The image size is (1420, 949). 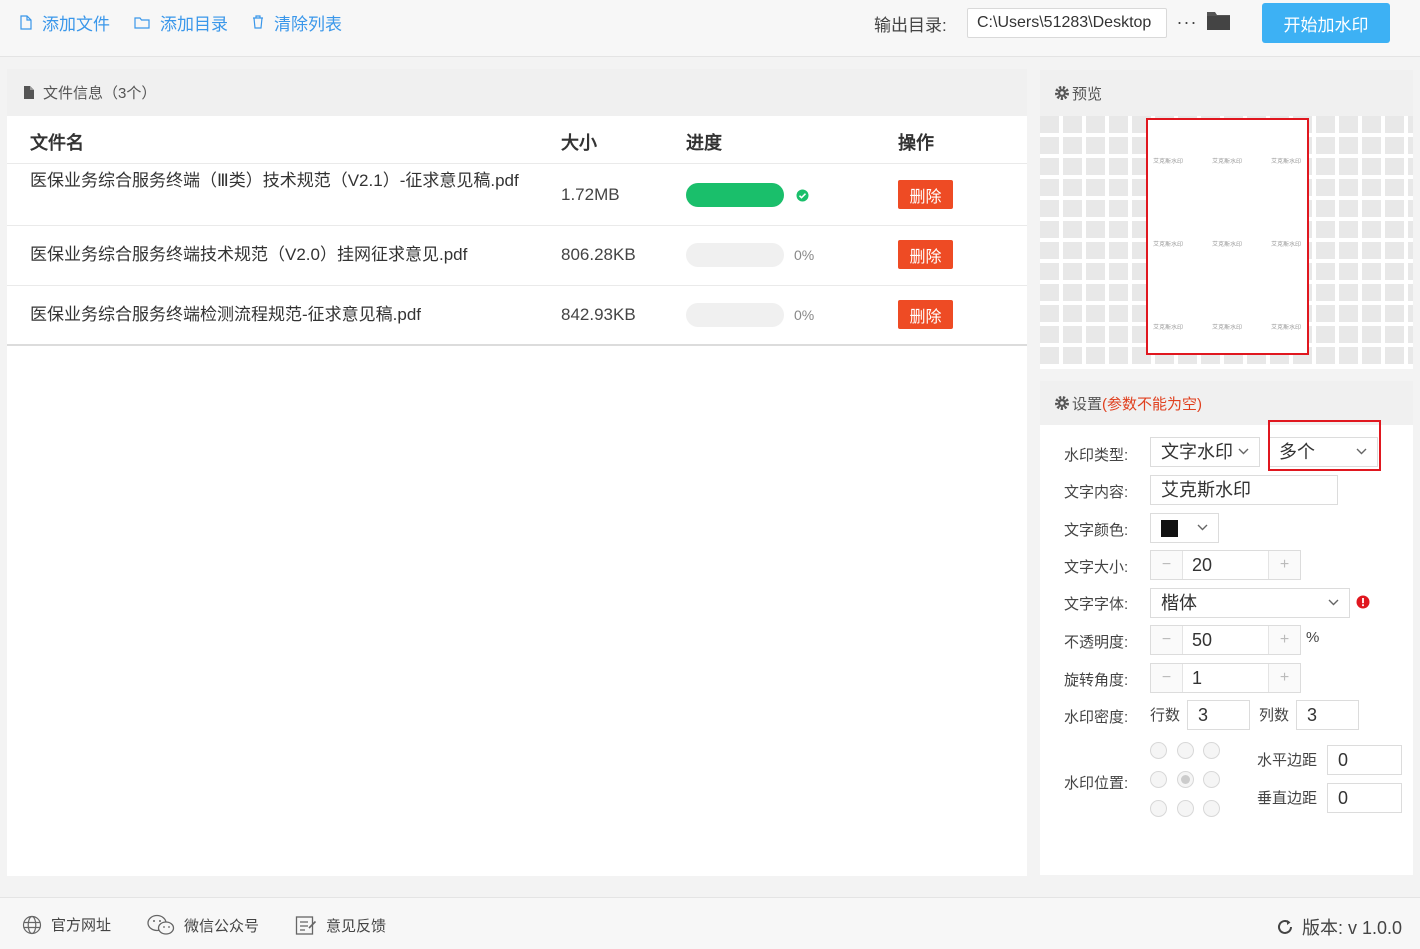 What do you see at coordinates (517, 140) in the screenshot?
I see `file-table-header: 文件名 大小 进度 操作` at bounding box center [517, 140].